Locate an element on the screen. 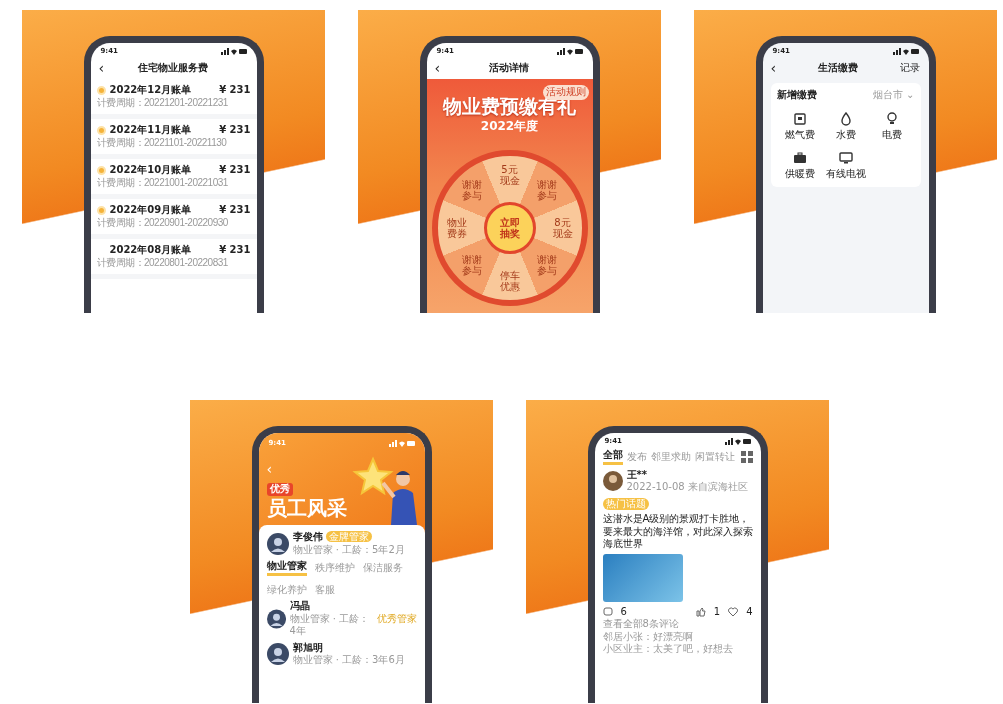  billing-period: 计费周期：20221101-20221130 is located at coordinates (161, 142).